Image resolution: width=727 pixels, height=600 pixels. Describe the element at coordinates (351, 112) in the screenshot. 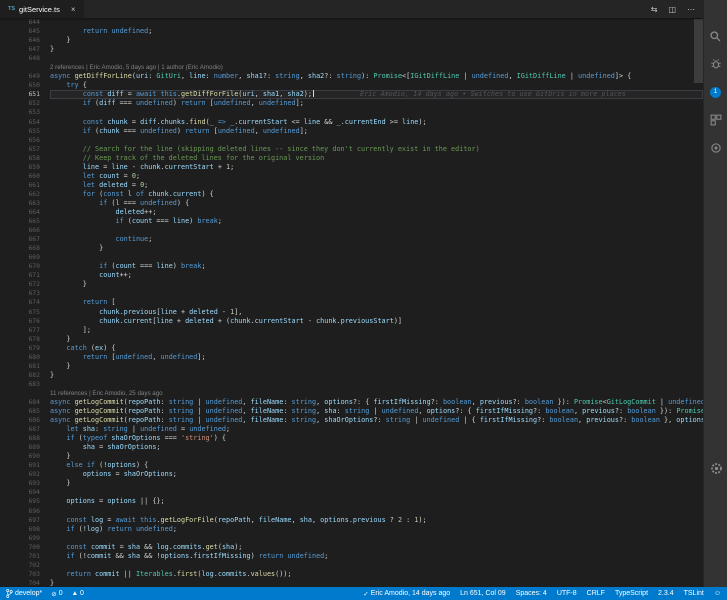

I see `code-line: 653` at that location.